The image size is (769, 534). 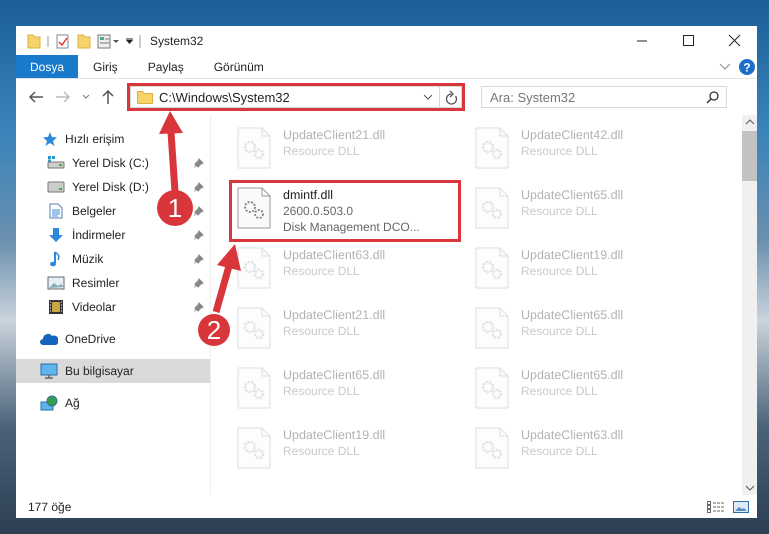 What do you see at coordinates (747, 66) in the screenshot?
I see `help-icon: ?` at bounding box center [747, 66].